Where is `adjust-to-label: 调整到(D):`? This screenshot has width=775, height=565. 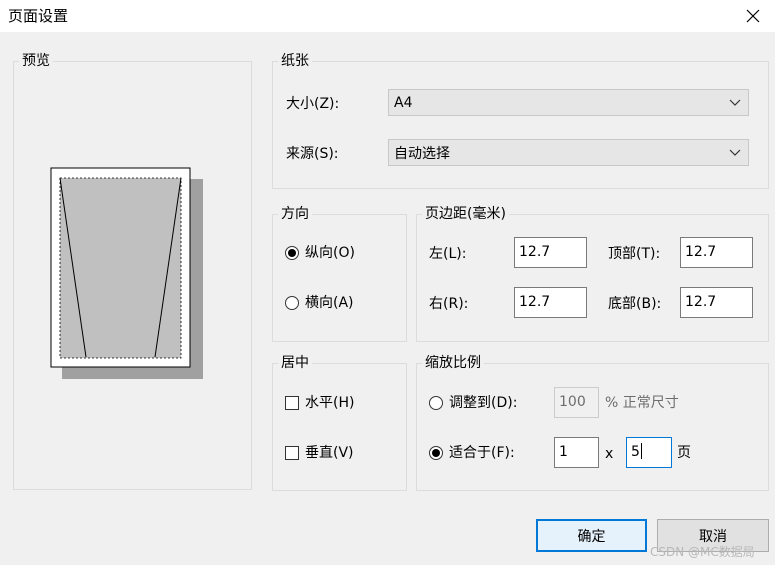 adjust-to-label: 调整到(D): is located at coordinates (483, 403).